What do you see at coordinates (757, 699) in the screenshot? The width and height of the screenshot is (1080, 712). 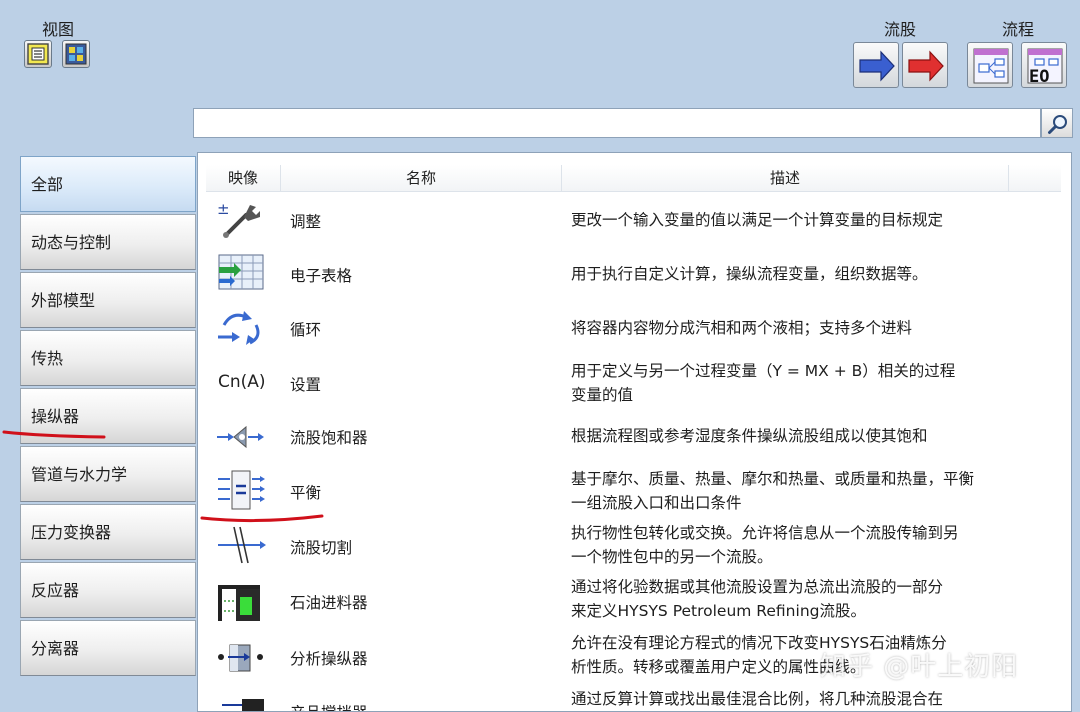 I see `item-description: 通过反算计算或找出最佳混合比例，将几种流股混合在` at bounding box center [757, 699].